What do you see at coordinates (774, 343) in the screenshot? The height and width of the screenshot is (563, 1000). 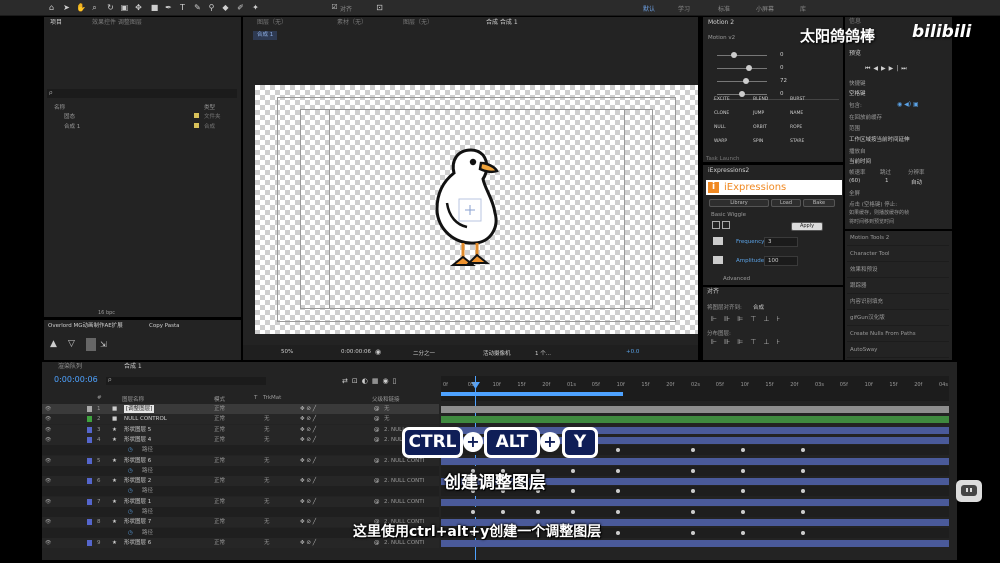 I see `distribute-buttons: ⊩⊪⊫⊤⊥⊦` at bounding box center [774, 343].